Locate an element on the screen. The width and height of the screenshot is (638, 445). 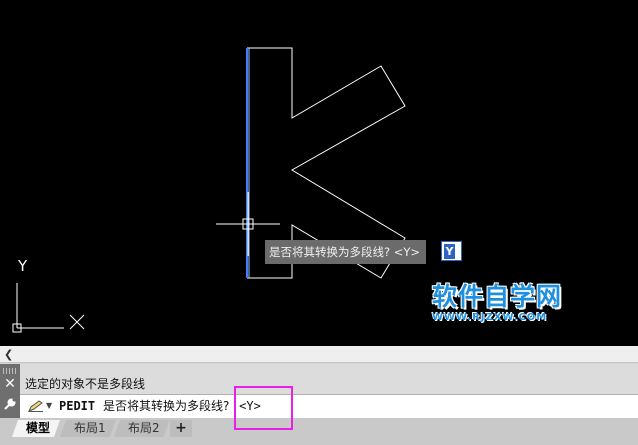
tab-model: 模型 is located at coordinates (36, 428).